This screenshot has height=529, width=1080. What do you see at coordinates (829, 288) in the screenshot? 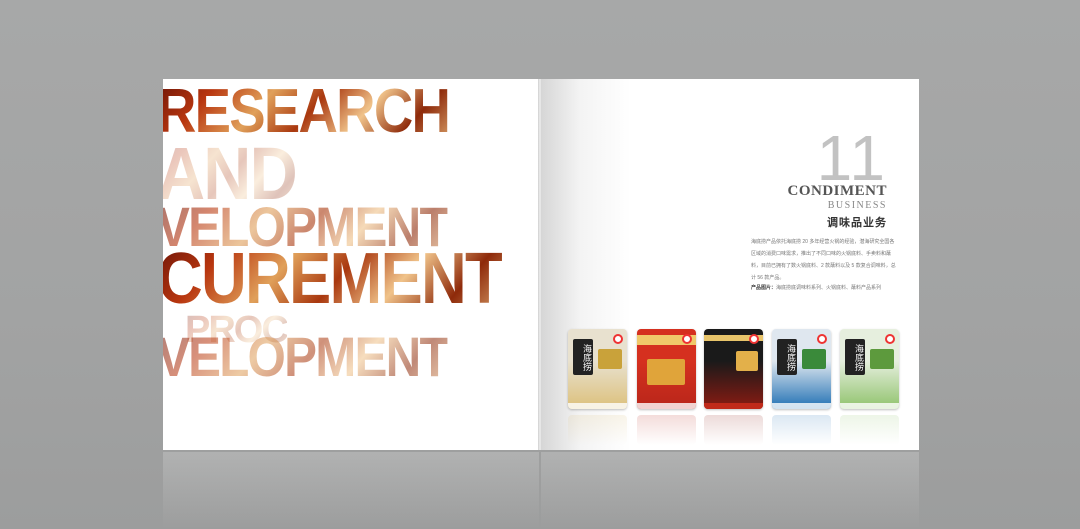
I see `products-text: 海底捞底调味料系列、火锅底料、蘸料产品系列` at bounding box center [829, 288].